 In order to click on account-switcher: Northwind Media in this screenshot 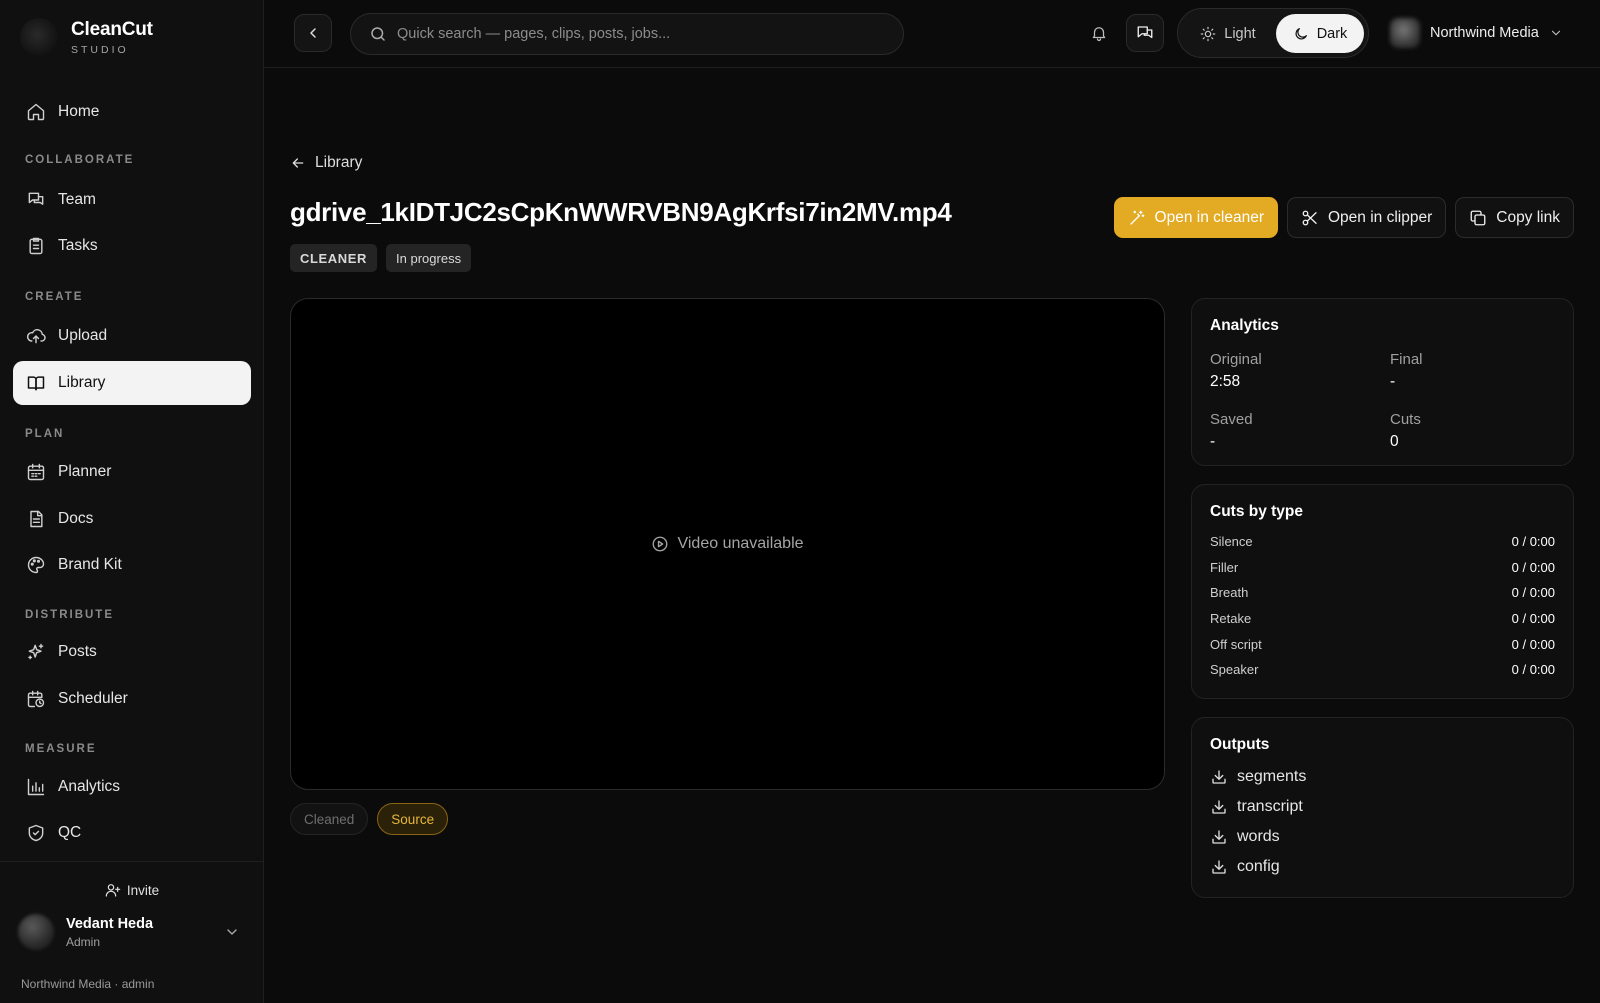, I will do `click(1476, 33)`.